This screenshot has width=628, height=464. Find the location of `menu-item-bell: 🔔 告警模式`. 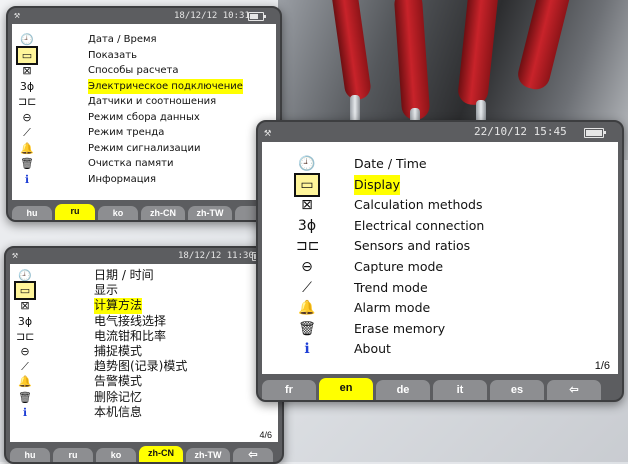

menu-item-bell: 🔔 告警模式 is located at coordinates (141, 381).